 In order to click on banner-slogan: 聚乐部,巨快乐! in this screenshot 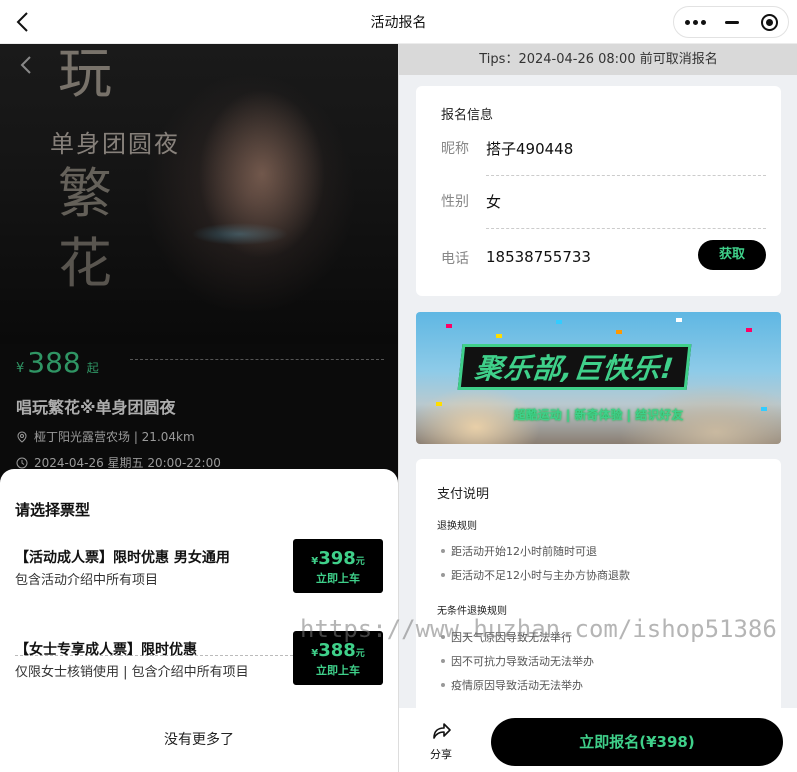, I will do `click(574, 367)`.